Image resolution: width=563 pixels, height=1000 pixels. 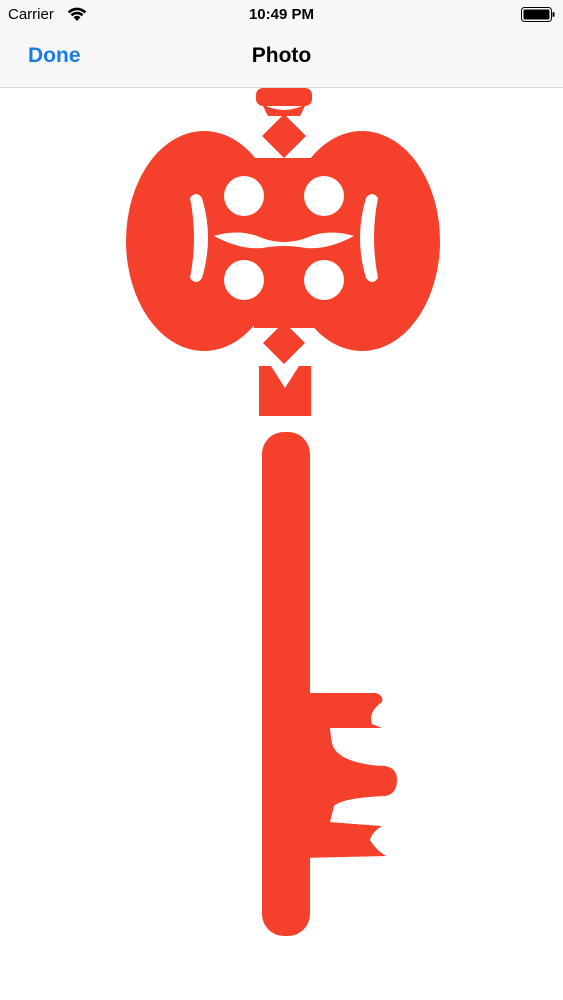 What do you see at coordinates (538, 14) in the screenshot?
I see `battery-icon` at bounding box center [538, 14].